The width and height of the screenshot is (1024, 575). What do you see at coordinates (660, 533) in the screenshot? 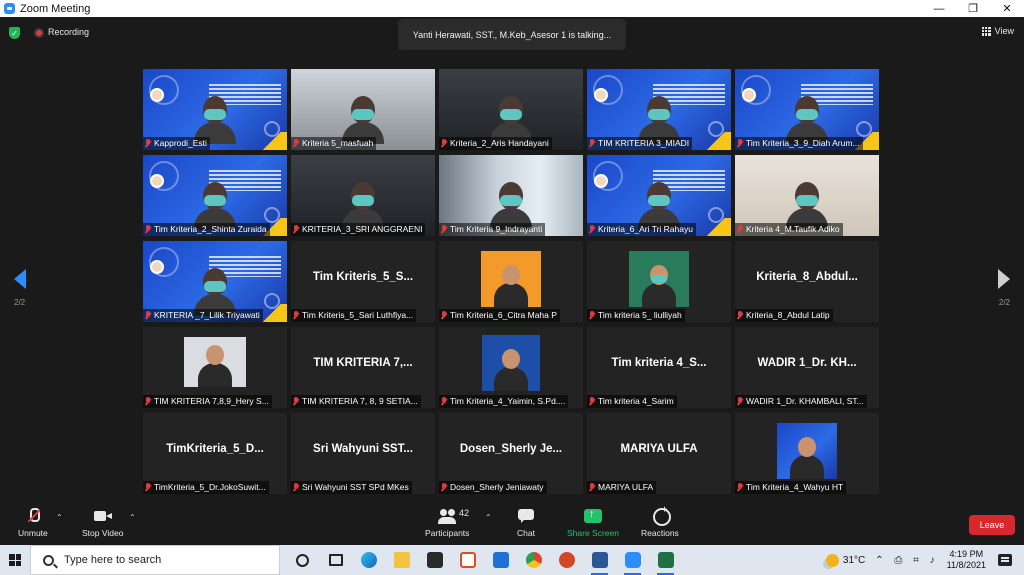
I see `reactions-label: Reactions` at bounding box center [660, 533].